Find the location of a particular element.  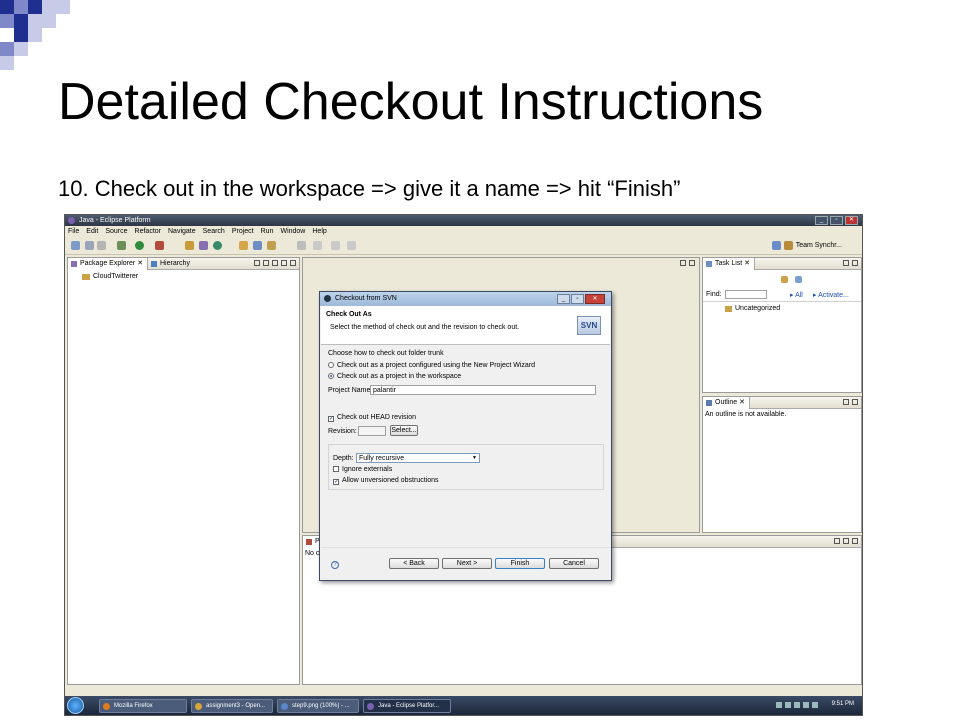

back-icon is located at coordinates (335, 245).